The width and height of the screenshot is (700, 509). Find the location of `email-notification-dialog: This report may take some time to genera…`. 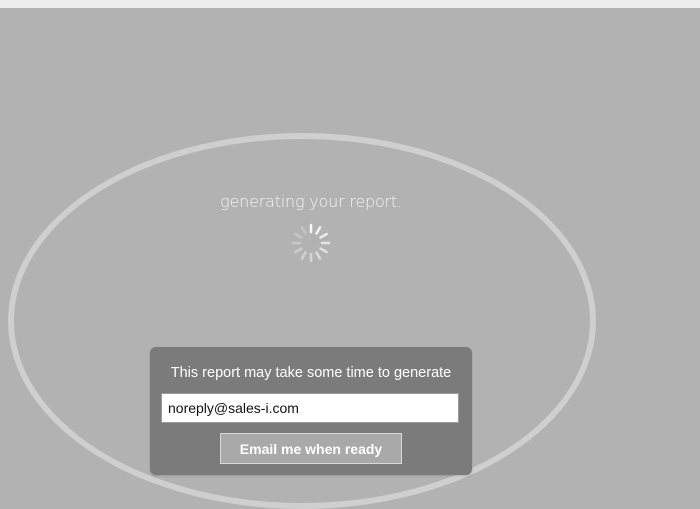

email-notification-dialog: This report may take some time to genera… is located at coordinates (311, 411).